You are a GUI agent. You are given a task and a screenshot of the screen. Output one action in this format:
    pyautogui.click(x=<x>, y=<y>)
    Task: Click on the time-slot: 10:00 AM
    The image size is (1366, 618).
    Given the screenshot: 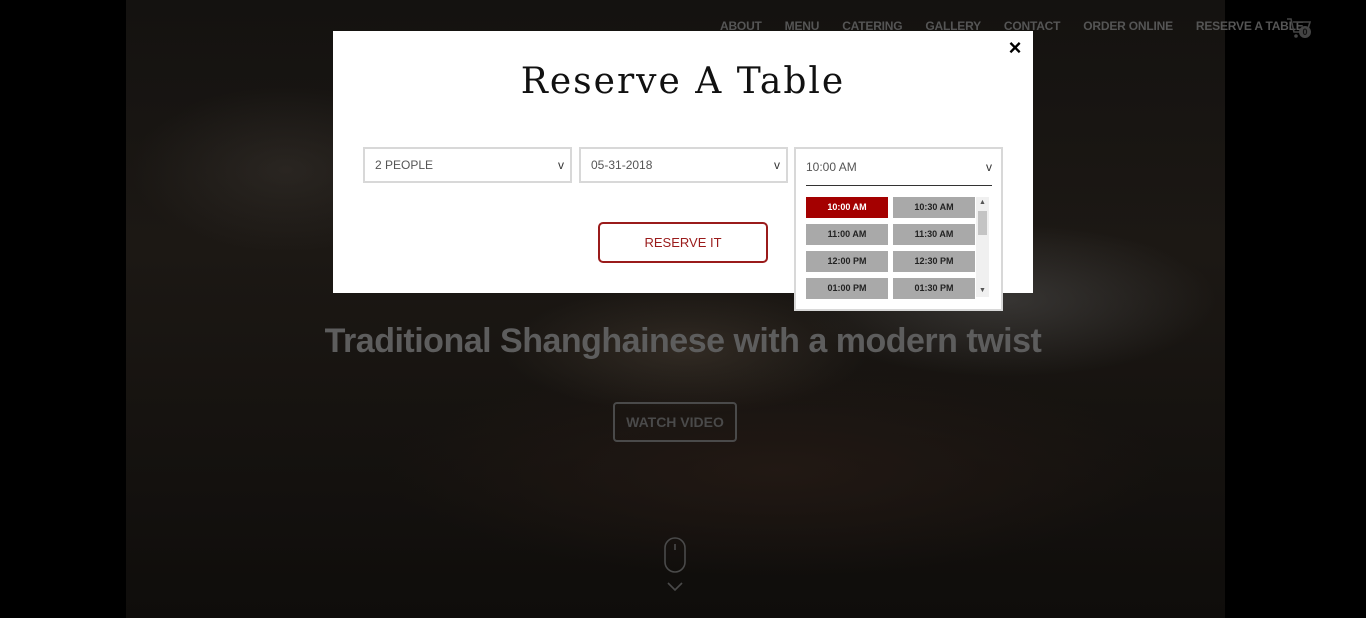 What is the action you would take?
    pyautogui.click(x=847, y=207)
    